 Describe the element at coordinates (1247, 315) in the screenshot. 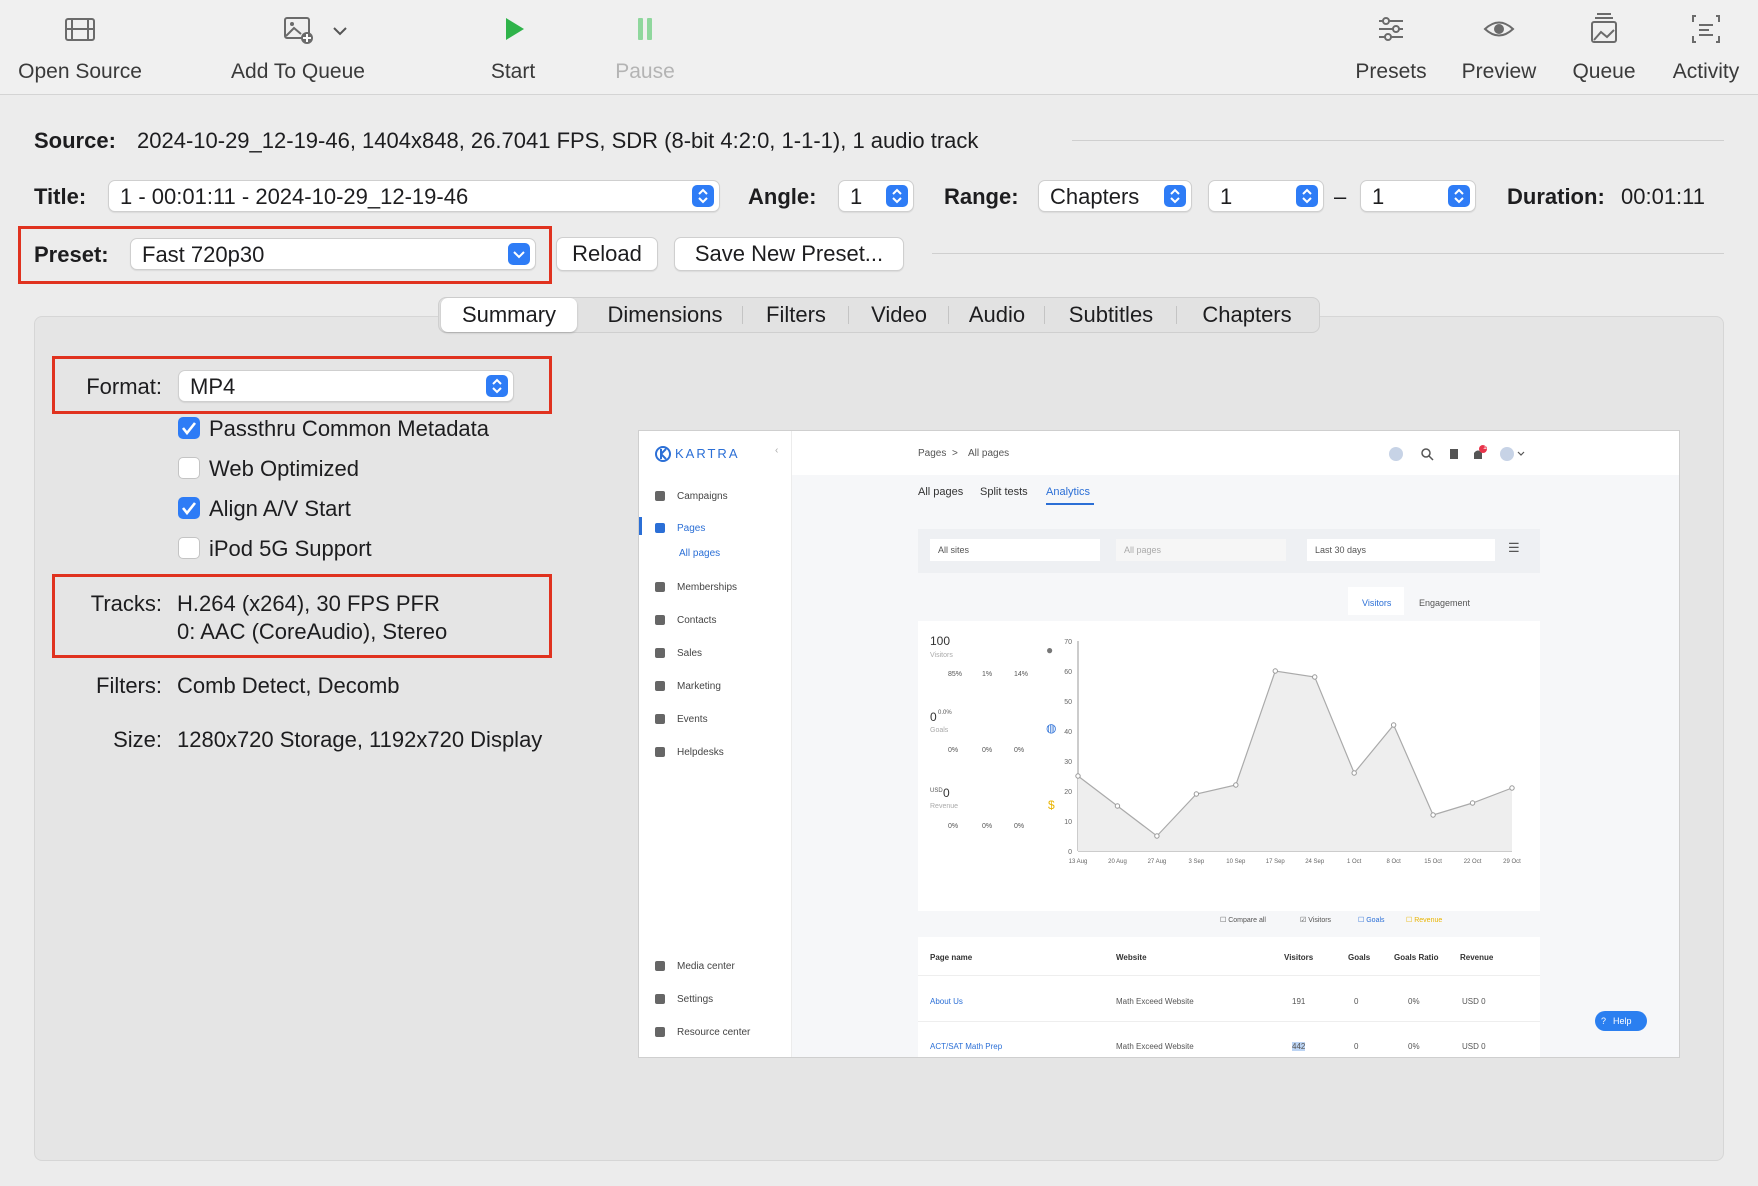

I see `tab-chapters: Chapters` at that location.